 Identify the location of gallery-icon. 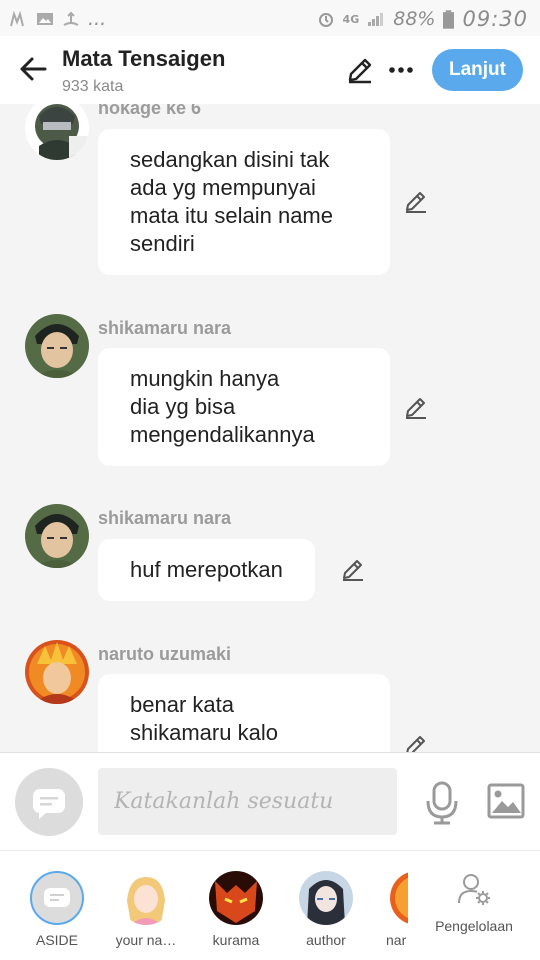
(45, 19).